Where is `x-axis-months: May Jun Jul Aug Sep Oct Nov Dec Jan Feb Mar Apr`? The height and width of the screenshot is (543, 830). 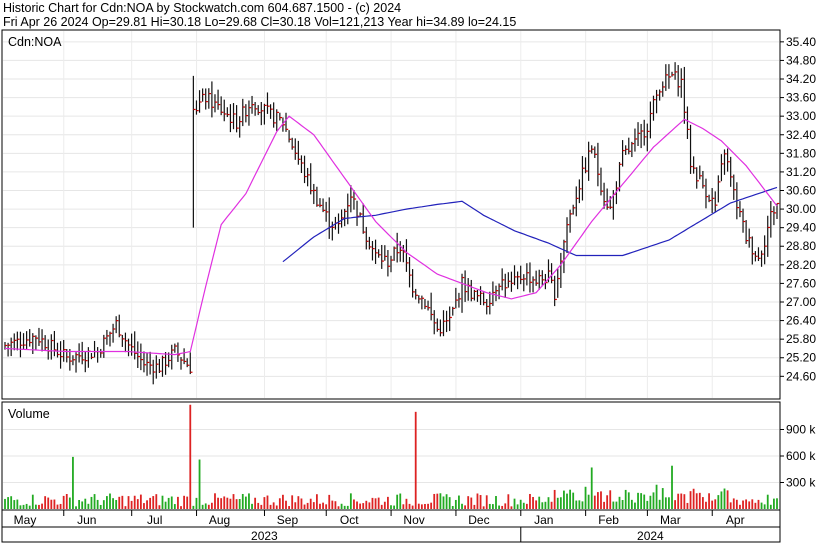
x-axis-months: May Jun Jul Aug Sep Oct Nov Dec Jan Feb Mar Apr is located at coordinates (373, 518).